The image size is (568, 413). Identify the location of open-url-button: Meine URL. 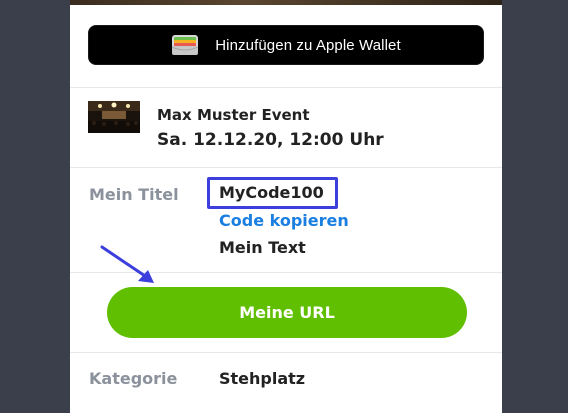
(287, 312).